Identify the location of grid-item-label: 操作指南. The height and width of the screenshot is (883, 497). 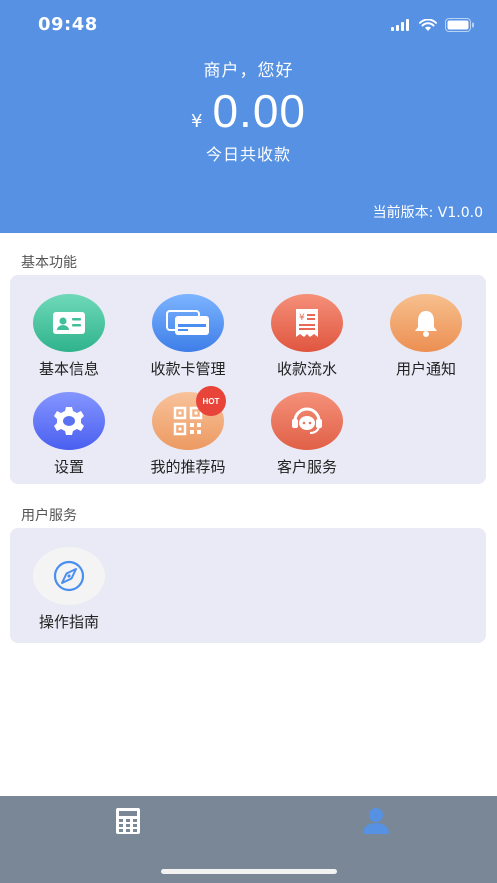
(68, 622).